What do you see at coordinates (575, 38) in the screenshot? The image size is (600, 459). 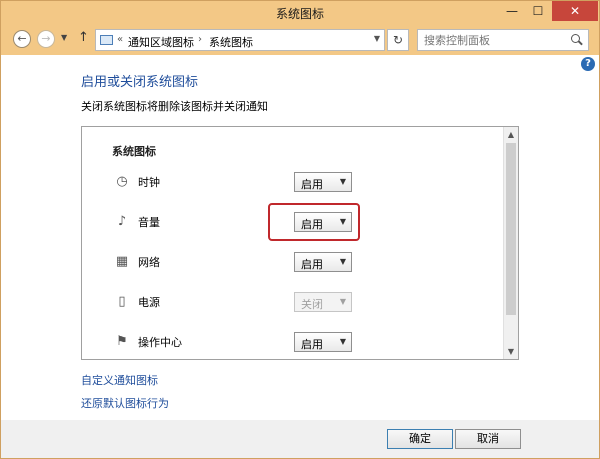 I see `search-icon` at bounding box center [575, 38].